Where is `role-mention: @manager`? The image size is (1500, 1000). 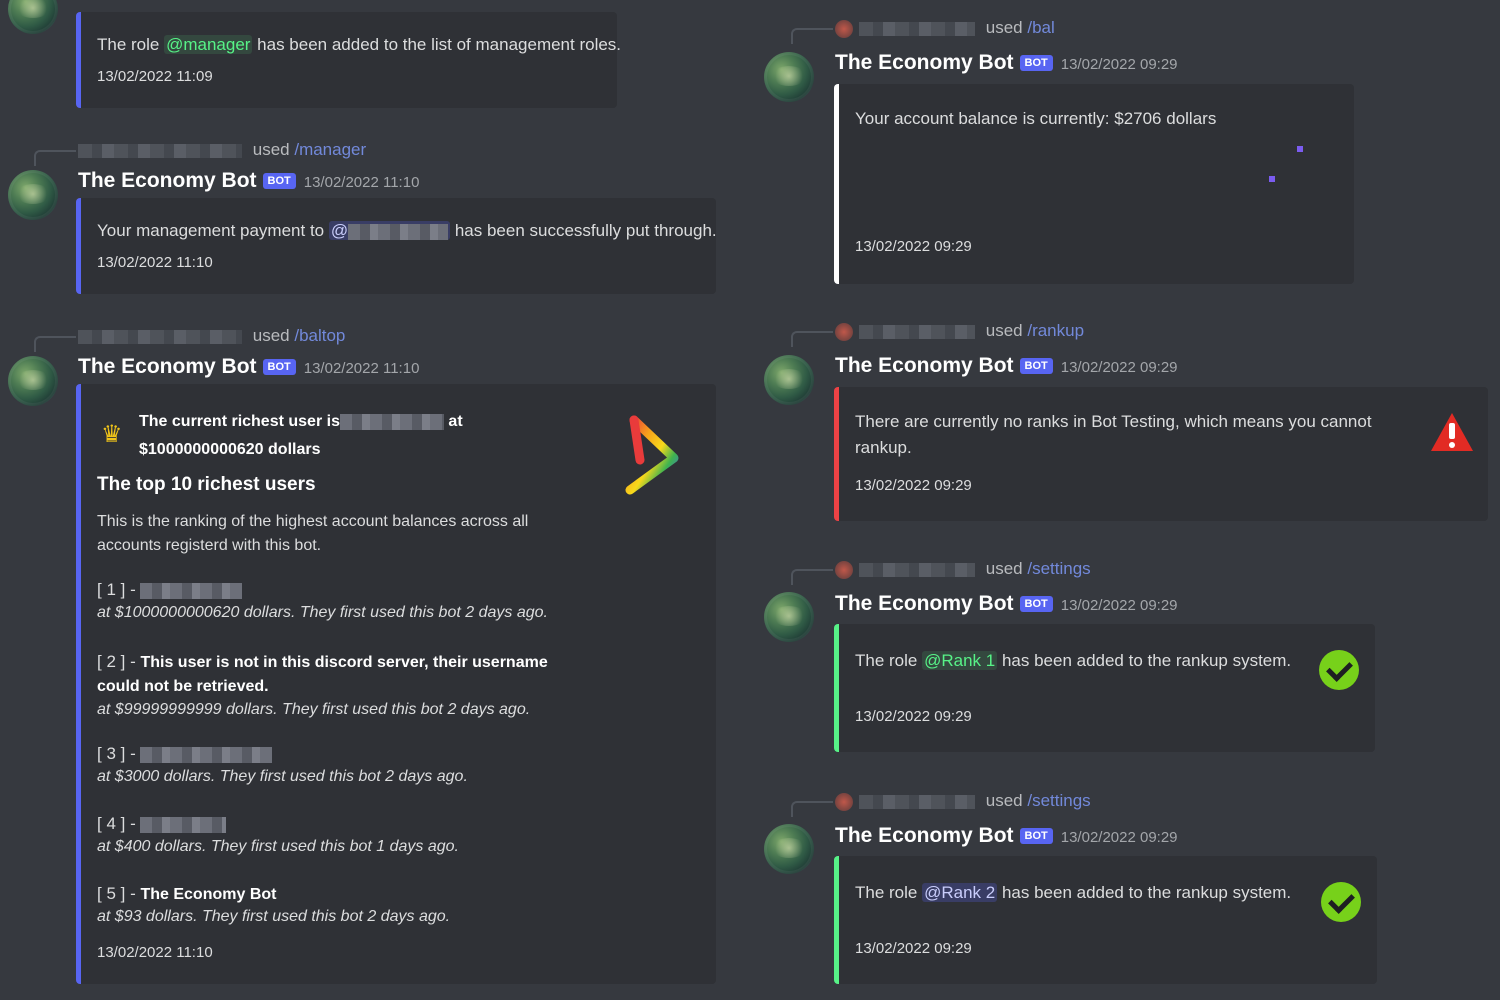 role-mention: @manager is located at coordinates (208, 44).